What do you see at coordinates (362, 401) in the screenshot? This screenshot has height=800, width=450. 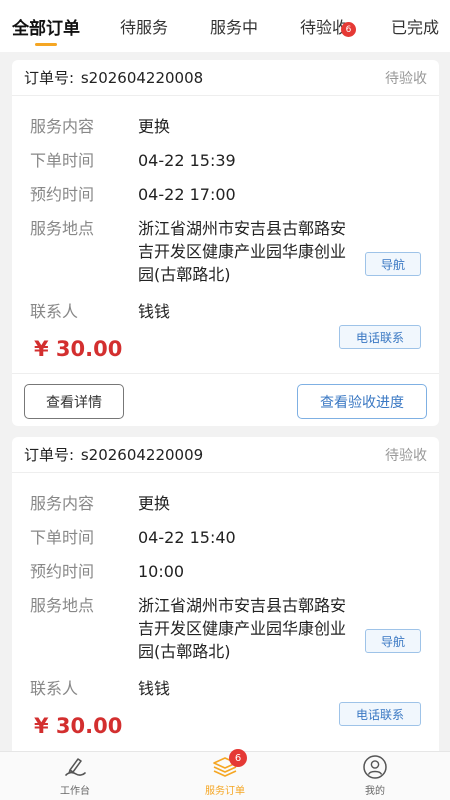 I see `view-acceptance-progress-button: 查看验收进度` at bounding box center [362, 401].